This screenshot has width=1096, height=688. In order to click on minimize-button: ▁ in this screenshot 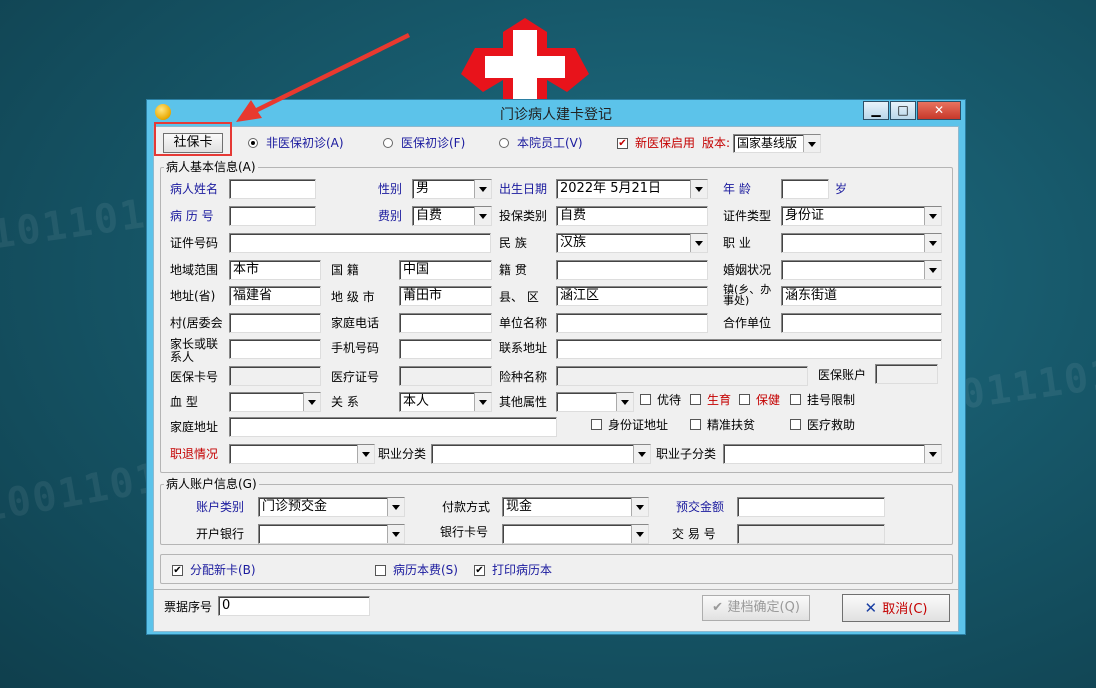, I will do `click(876, 110)`.